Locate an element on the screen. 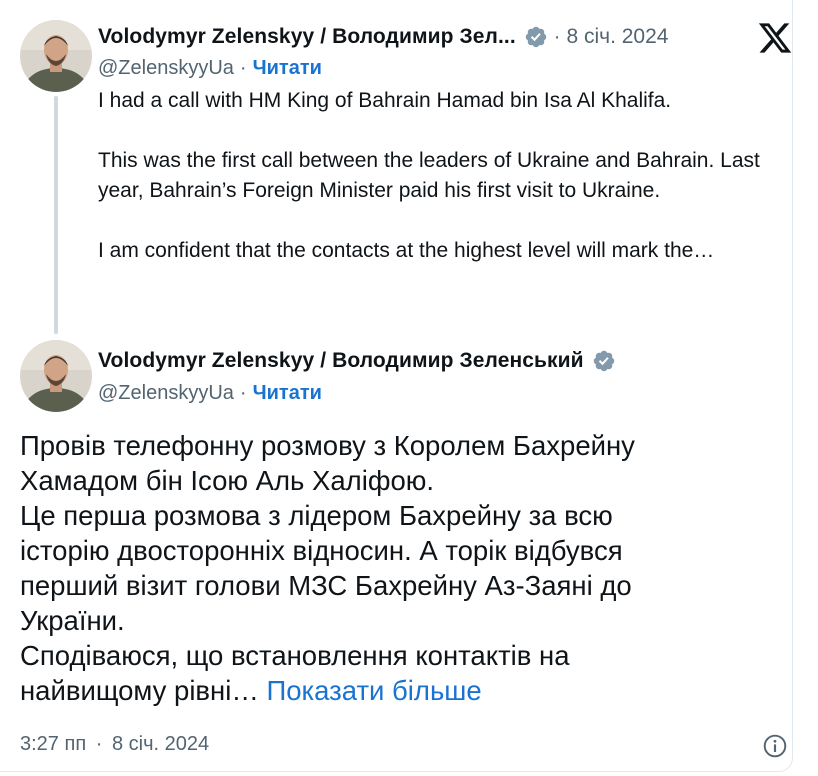  tweet-line: Сподіваюся, що встановлення контактів на is located at coordinates (295, 655).